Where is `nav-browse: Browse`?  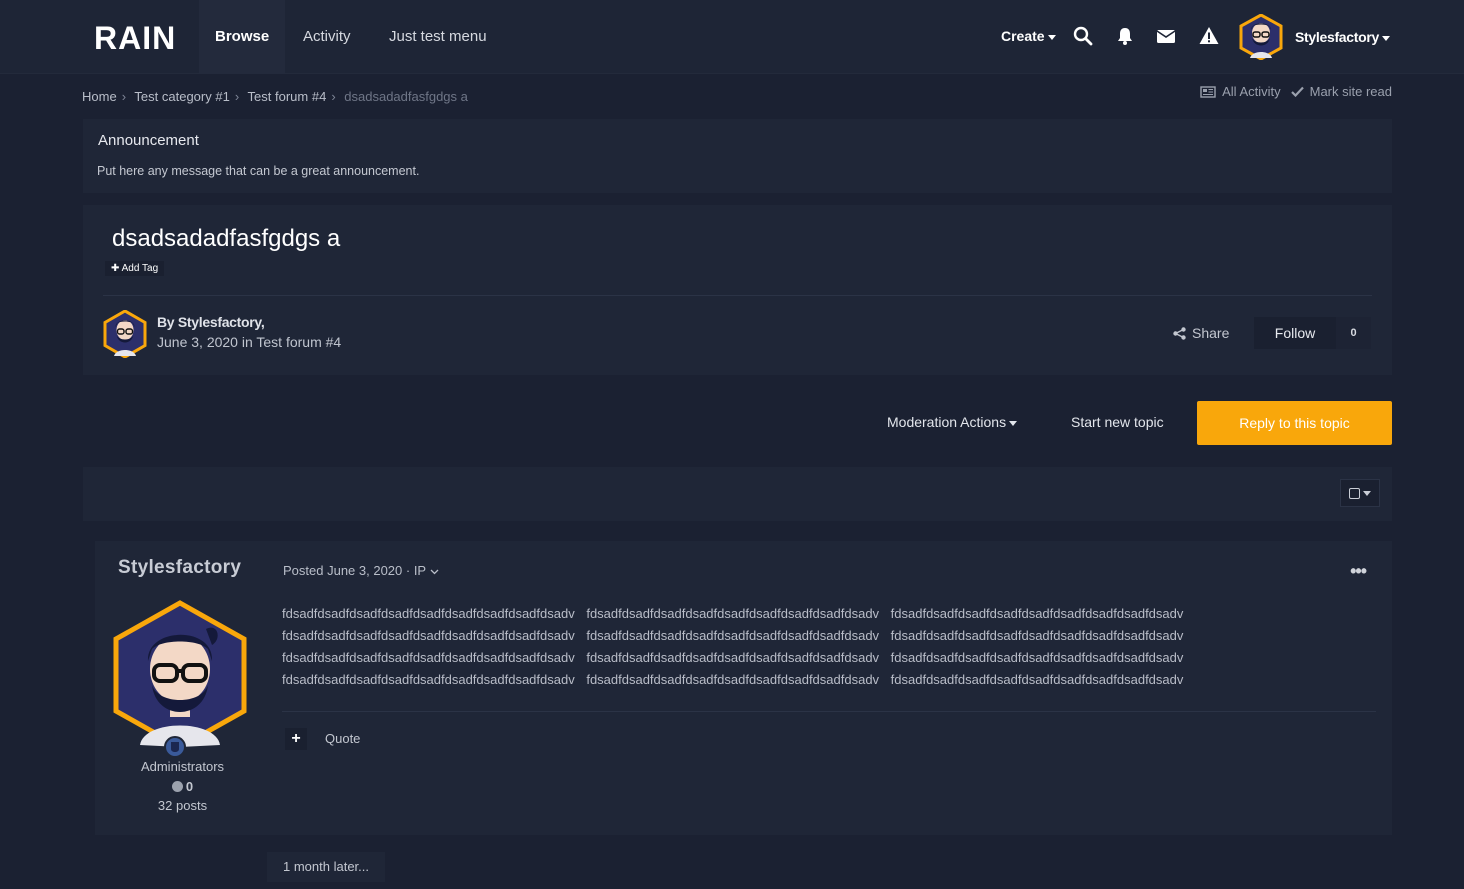
nav-browse: Browse is located at coordinates (242, 37).